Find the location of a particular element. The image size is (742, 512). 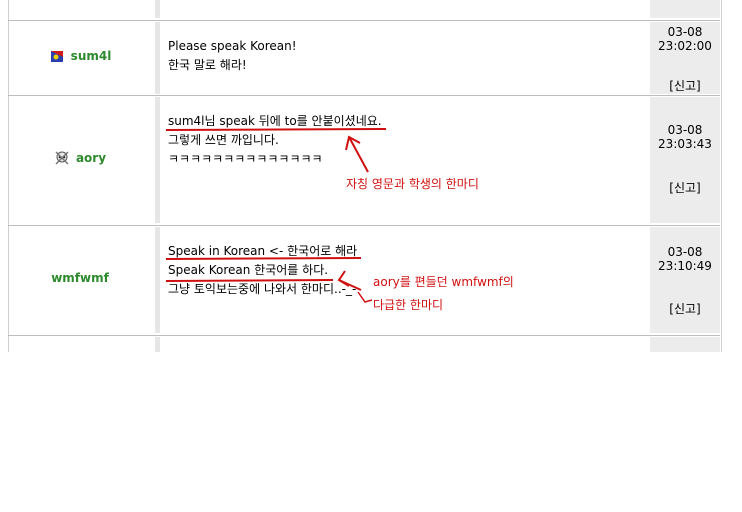

markup-overlay is located at coordinates (276, 215).